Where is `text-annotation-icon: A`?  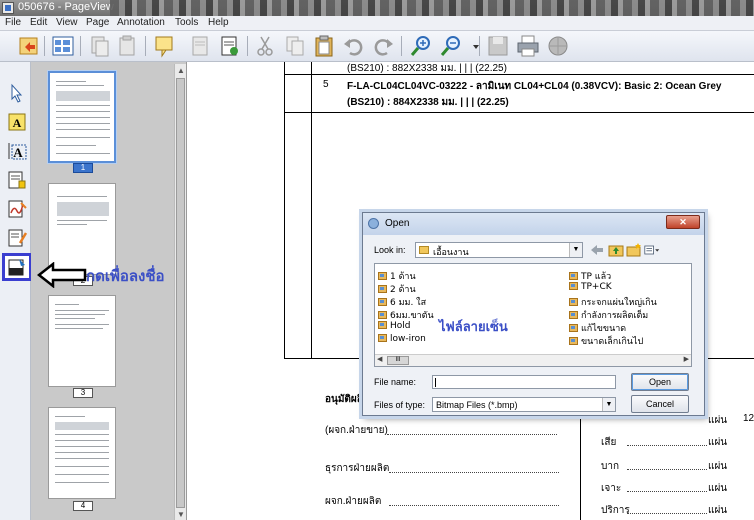 text-annotation-icon: A is located at coordinates (17, 122).